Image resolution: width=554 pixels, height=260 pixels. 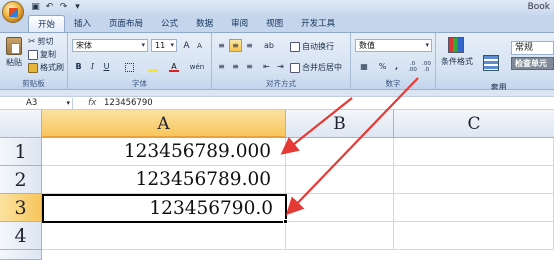 What do you see at coordinates (13, 12) in the screenshot?
I see `office-button` at bounding box center [13, 12].